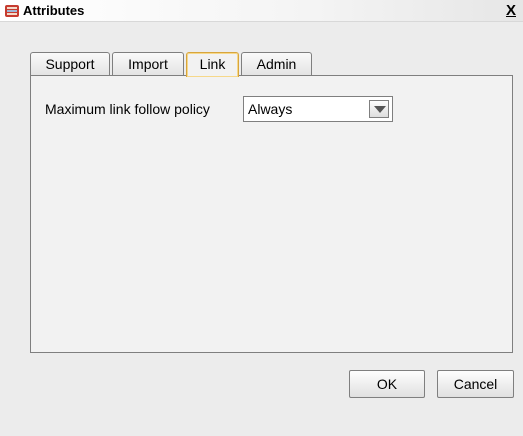 The width and height of the screenshot is (523, 436). I want to click on tab-link: Link, so click(212, 64).